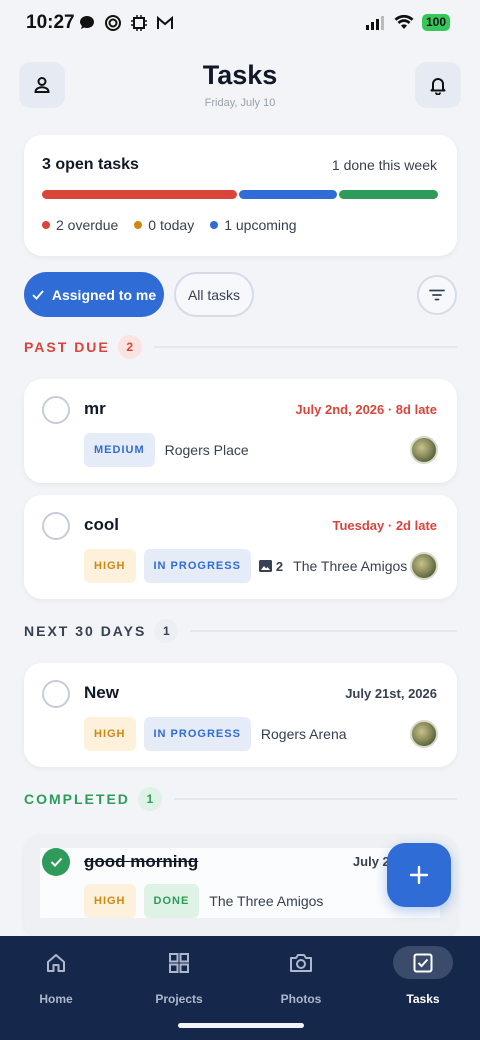  What do you see at coordinates (171, 901) in the screenshot?
I see `status-badge: DONE` at bounding box center [171, 901].